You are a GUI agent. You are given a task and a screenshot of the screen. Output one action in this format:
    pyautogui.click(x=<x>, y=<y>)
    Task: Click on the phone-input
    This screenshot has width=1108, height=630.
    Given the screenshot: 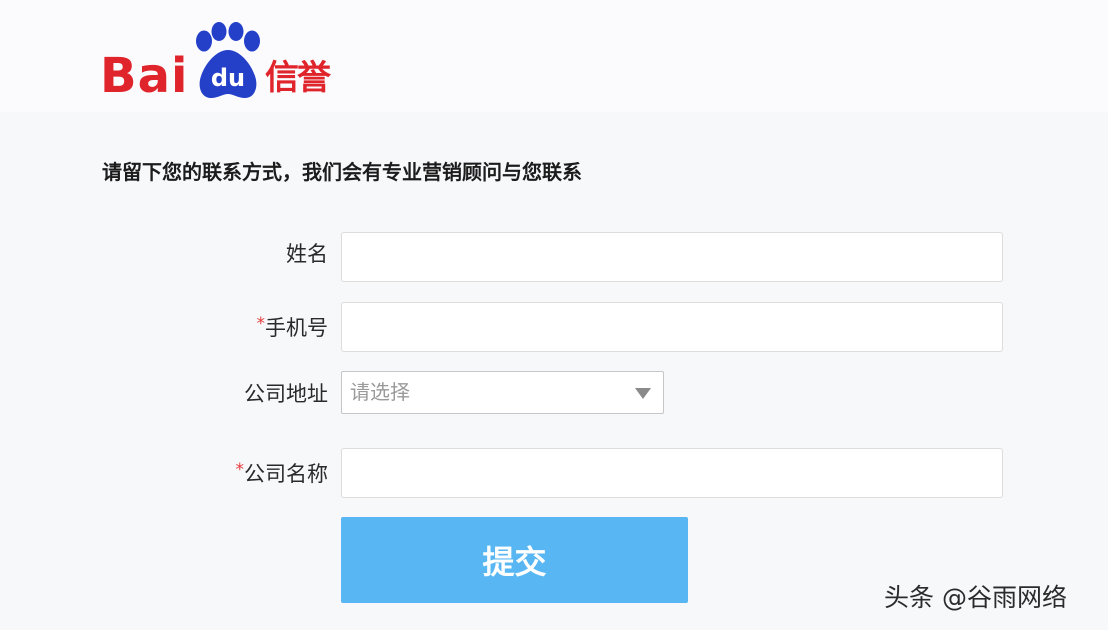 What is the action you would take?
    pyautogui.click(x=672, y=327)
    